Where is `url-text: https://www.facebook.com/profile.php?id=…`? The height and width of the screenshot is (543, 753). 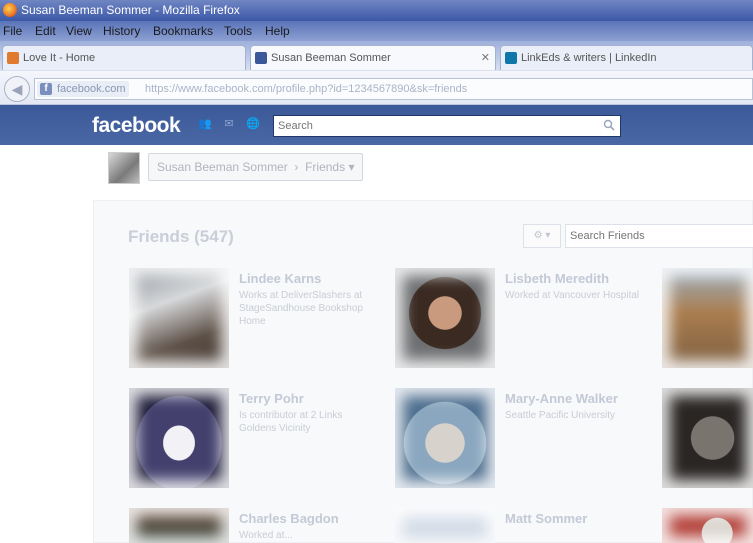
url-text: https://www.facebook.com/profile.php?id=… is located at coordinates (306, 89).